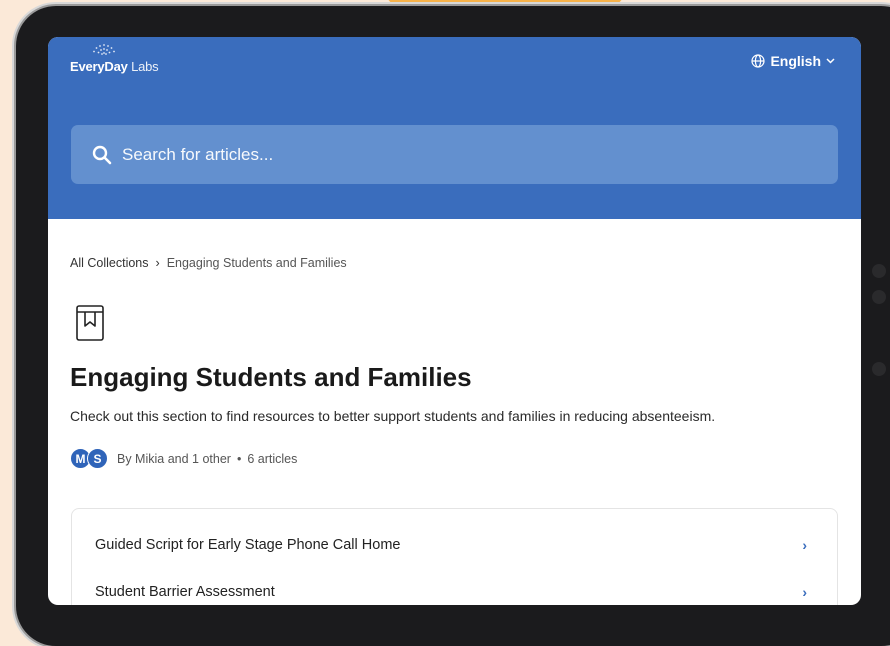 The height and width of the screenshot is (646, 890). I want to click on breadcrumb-current: Engaging Students and Families, so click(256, 263).